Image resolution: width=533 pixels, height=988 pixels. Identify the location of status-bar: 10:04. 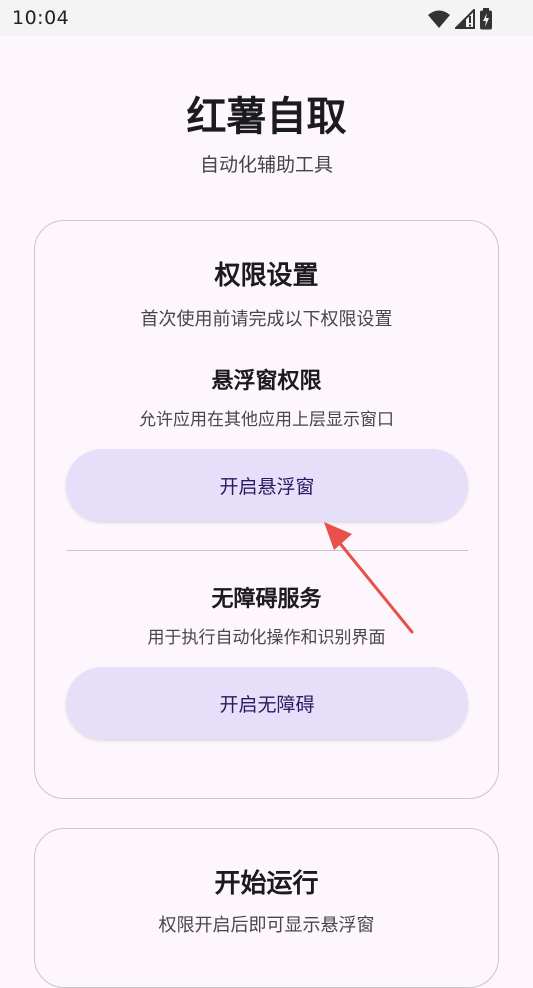
(266, 18).